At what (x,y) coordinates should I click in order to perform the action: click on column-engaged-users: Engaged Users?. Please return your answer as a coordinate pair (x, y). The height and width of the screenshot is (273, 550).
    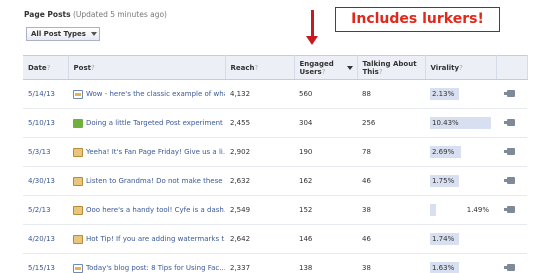
    Looking at the image, I should click on (326, 67).